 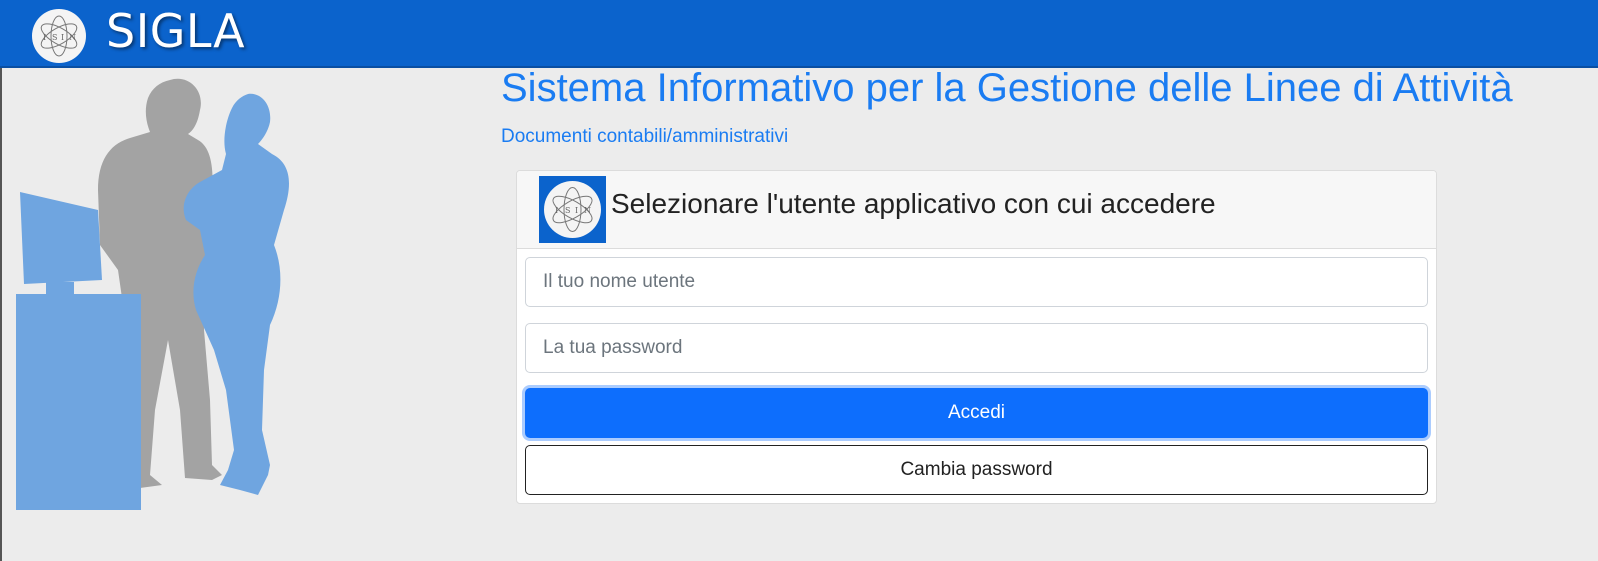 What do you see at coordinates (176, 31) in the screenshot?
I see `brand-name: SIGLA` at bounding box center [176, 31].